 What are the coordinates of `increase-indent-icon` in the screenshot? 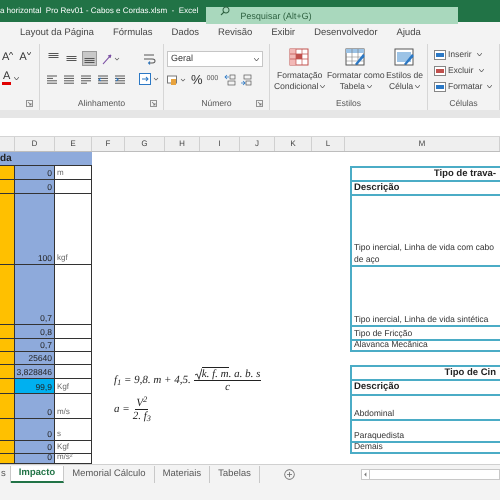 It's located at (120, 79).